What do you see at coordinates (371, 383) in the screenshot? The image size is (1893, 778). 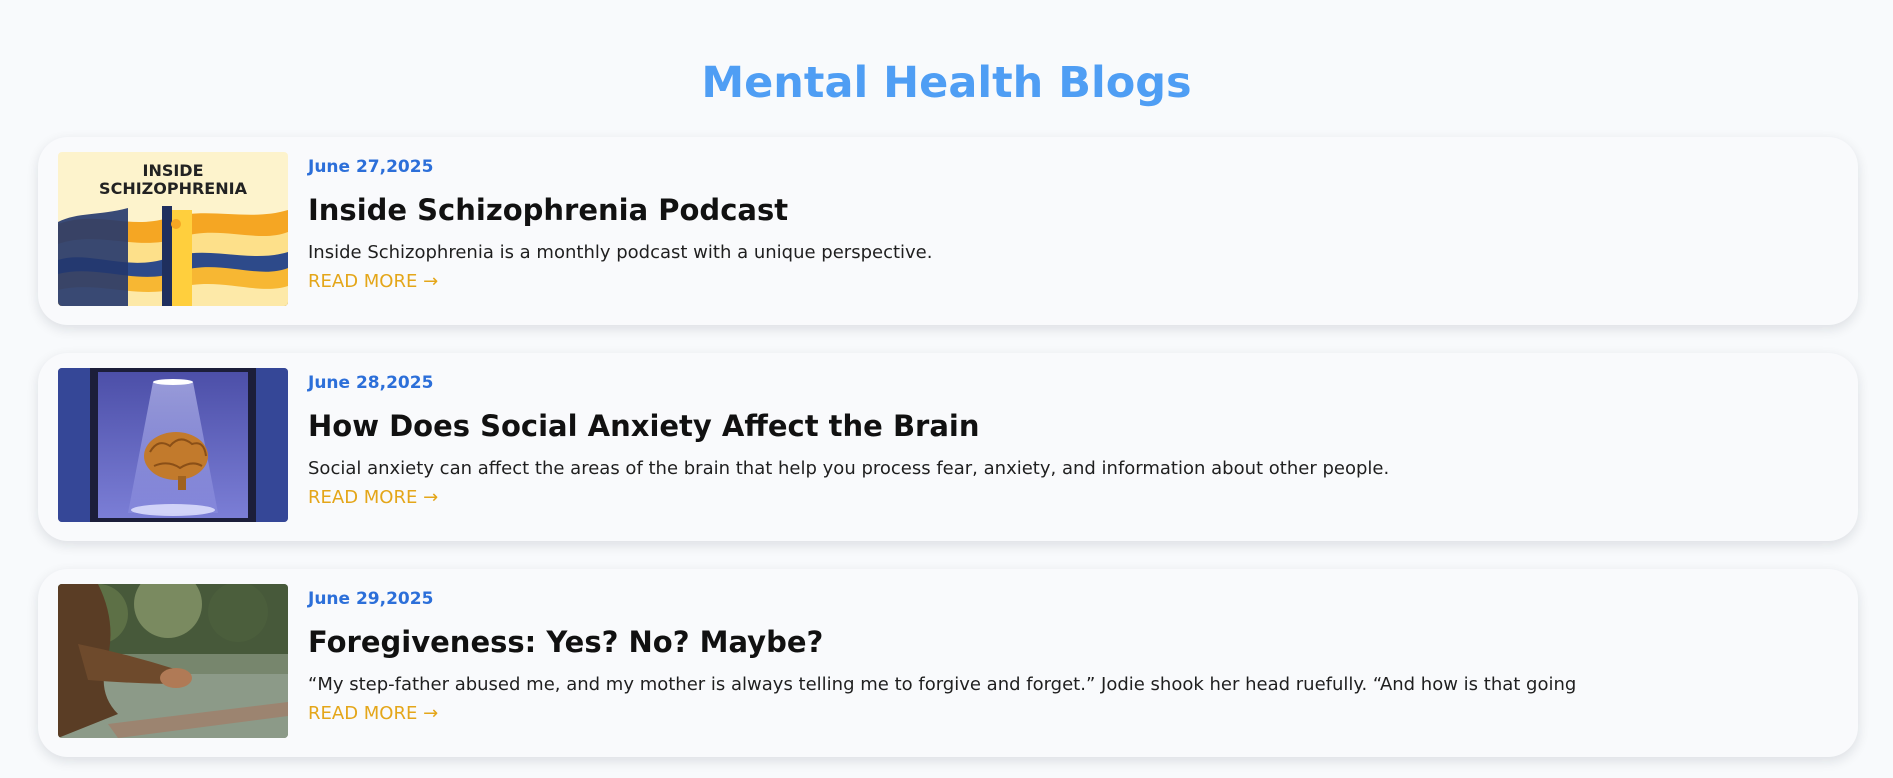 I see `post-date: June 28,2025` at bounding box center [371, 383].